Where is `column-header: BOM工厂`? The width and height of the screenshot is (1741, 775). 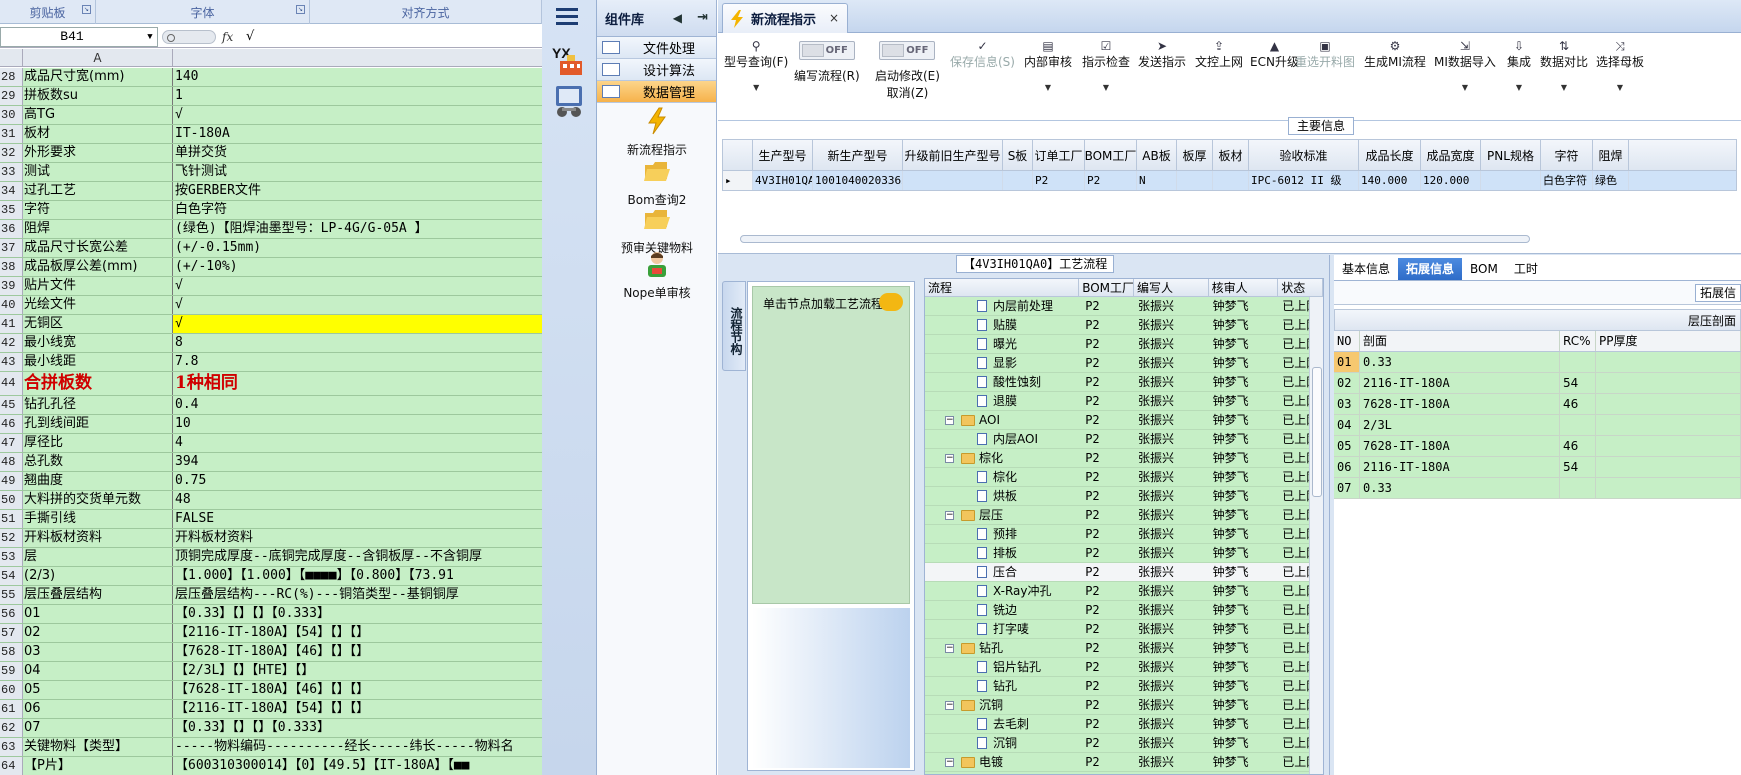
column-header: BOM工厂 is located at coordinates (1111, 155).